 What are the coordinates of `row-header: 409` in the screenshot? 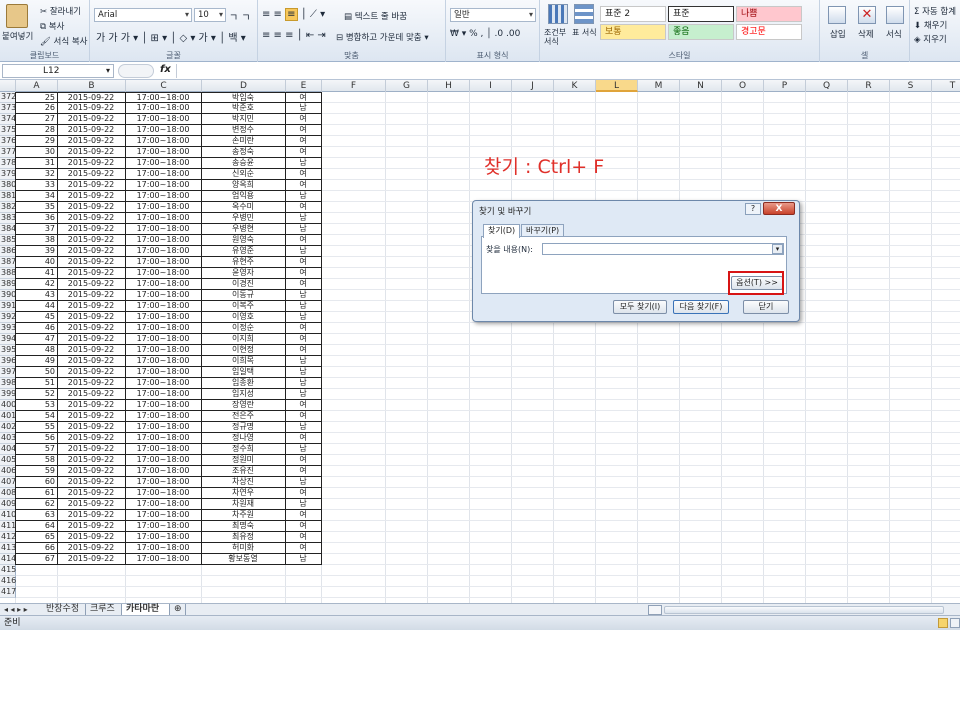 It's located at (8, 504).